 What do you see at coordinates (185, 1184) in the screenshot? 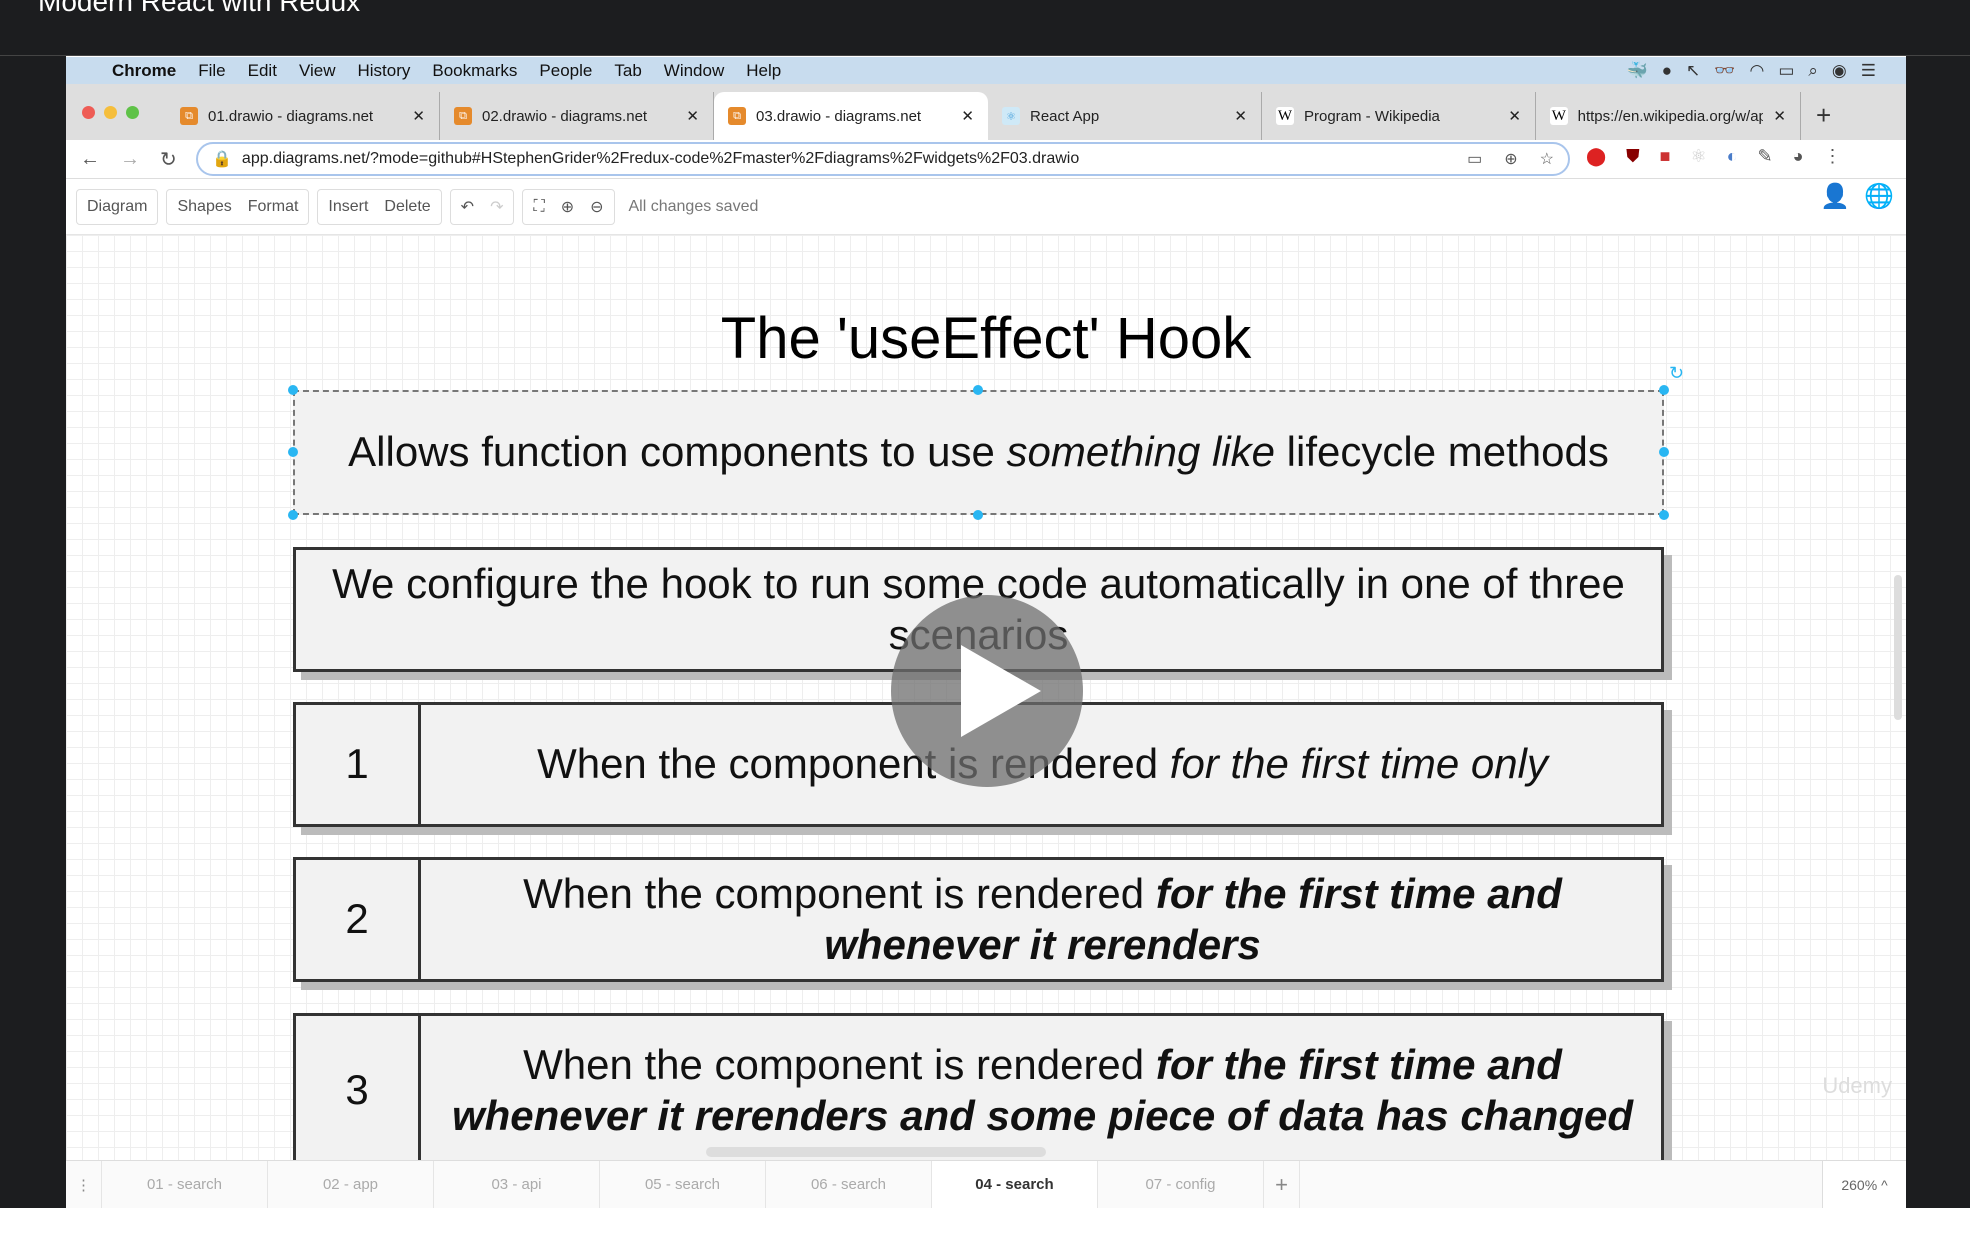
I see `page-tab: 01 - search` at bounding box center [185, 1184].